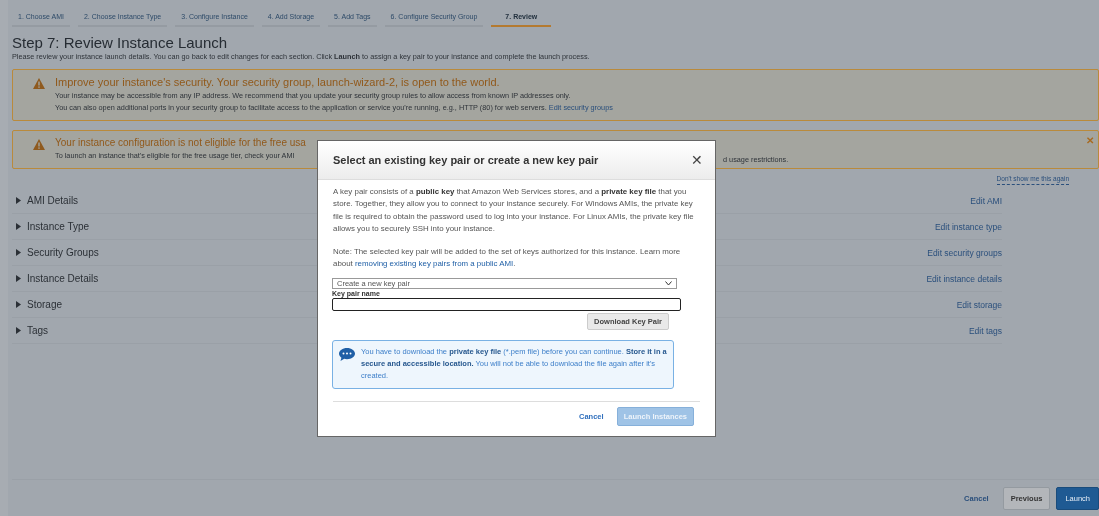 This screenshot has width=1099, height=516. What do you see at coordinates (180, 142) in the screenshot?
I see `alert-title: Your instance configuration is not eligible for the free usa` at bounding box center [180, 142].